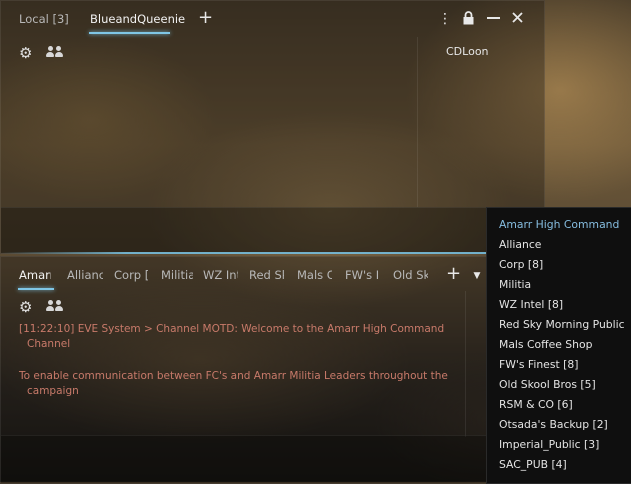 This screenshot has width=631, height=484. What do you see at coordinates (517, 19) in the screenshot?
I see `close-icon` at bounding box center [517, 19].